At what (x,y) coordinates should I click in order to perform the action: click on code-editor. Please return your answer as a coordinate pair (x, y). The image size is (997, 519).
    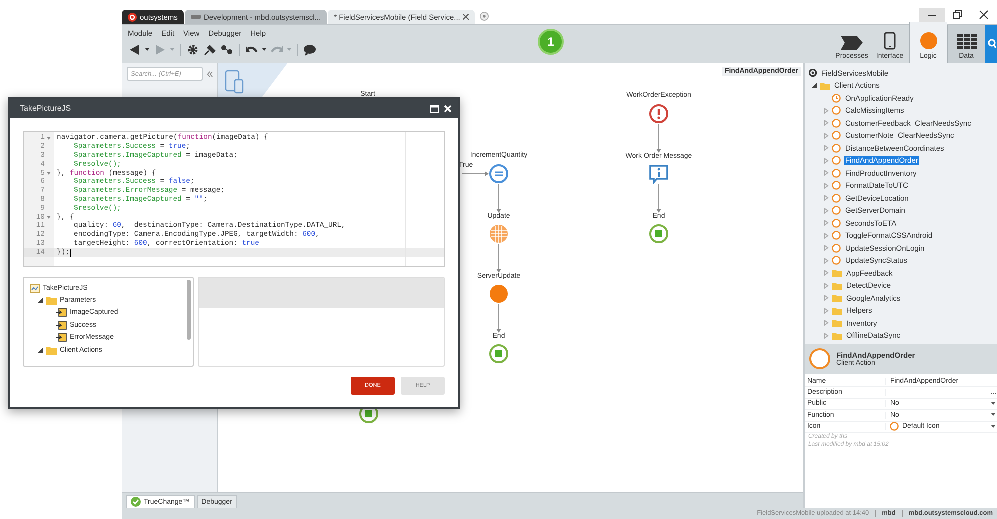
    Looking at the image, I should click on (234, 199).